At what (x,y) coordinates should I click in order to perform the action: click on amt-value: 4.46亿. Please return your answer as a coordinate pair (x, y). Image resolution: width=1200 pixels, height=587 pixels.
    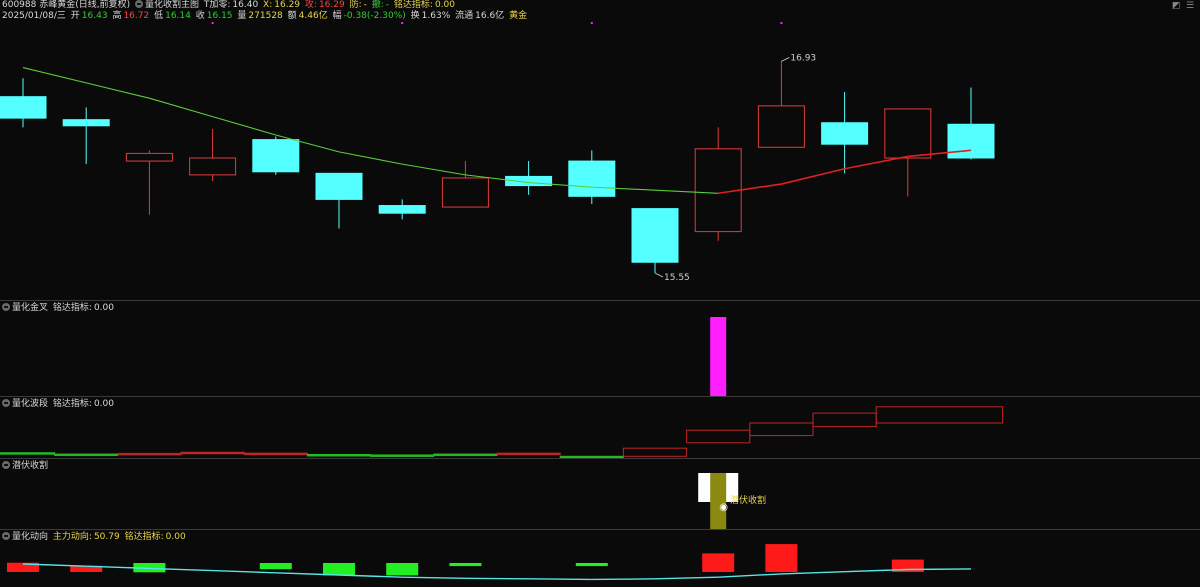
    Looking at the image, I should click on (313, 16).